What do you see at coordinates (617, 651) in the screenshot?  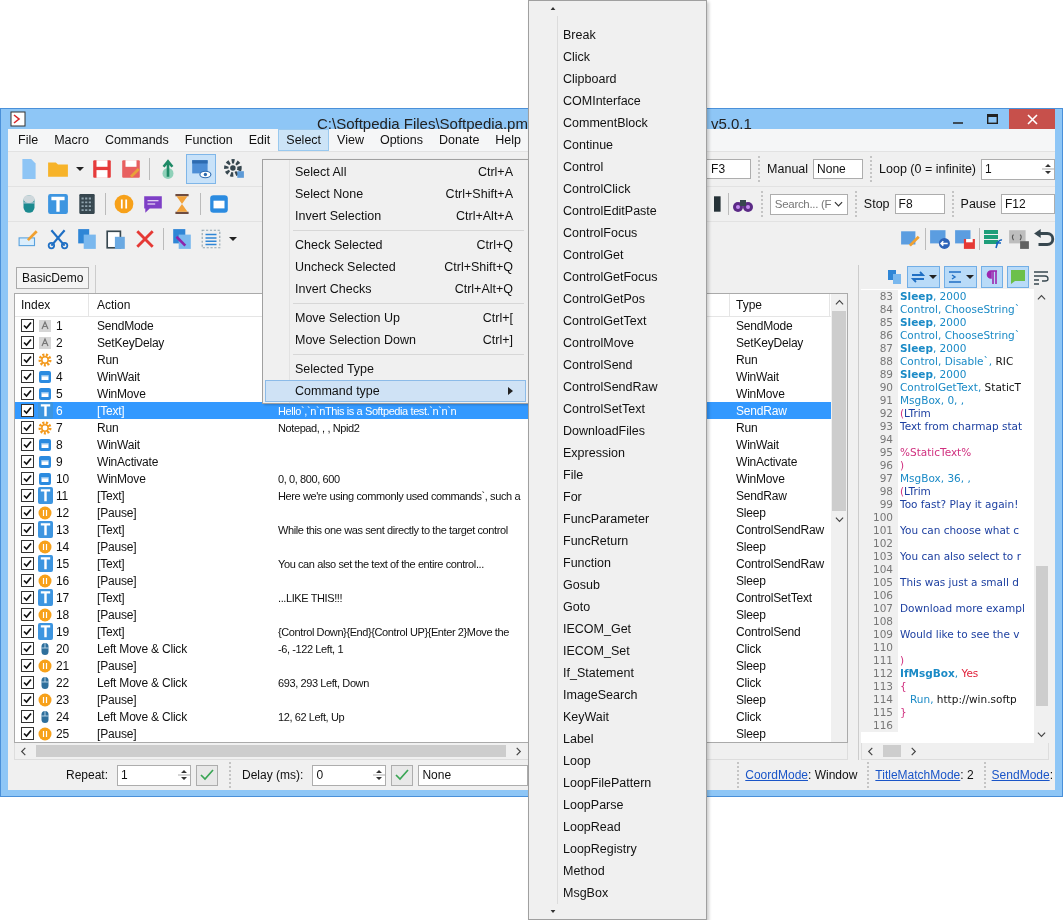 I see `menu-item: IECOM_Set` at bounding box center [617, 651].